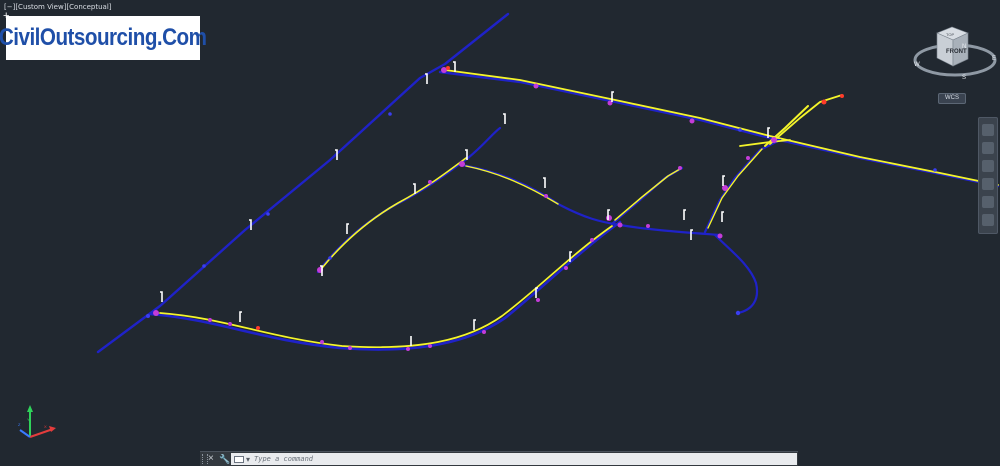 This screenshot has height=466, width=1000. I want to click on right-up-pipe, so click(742, 186).